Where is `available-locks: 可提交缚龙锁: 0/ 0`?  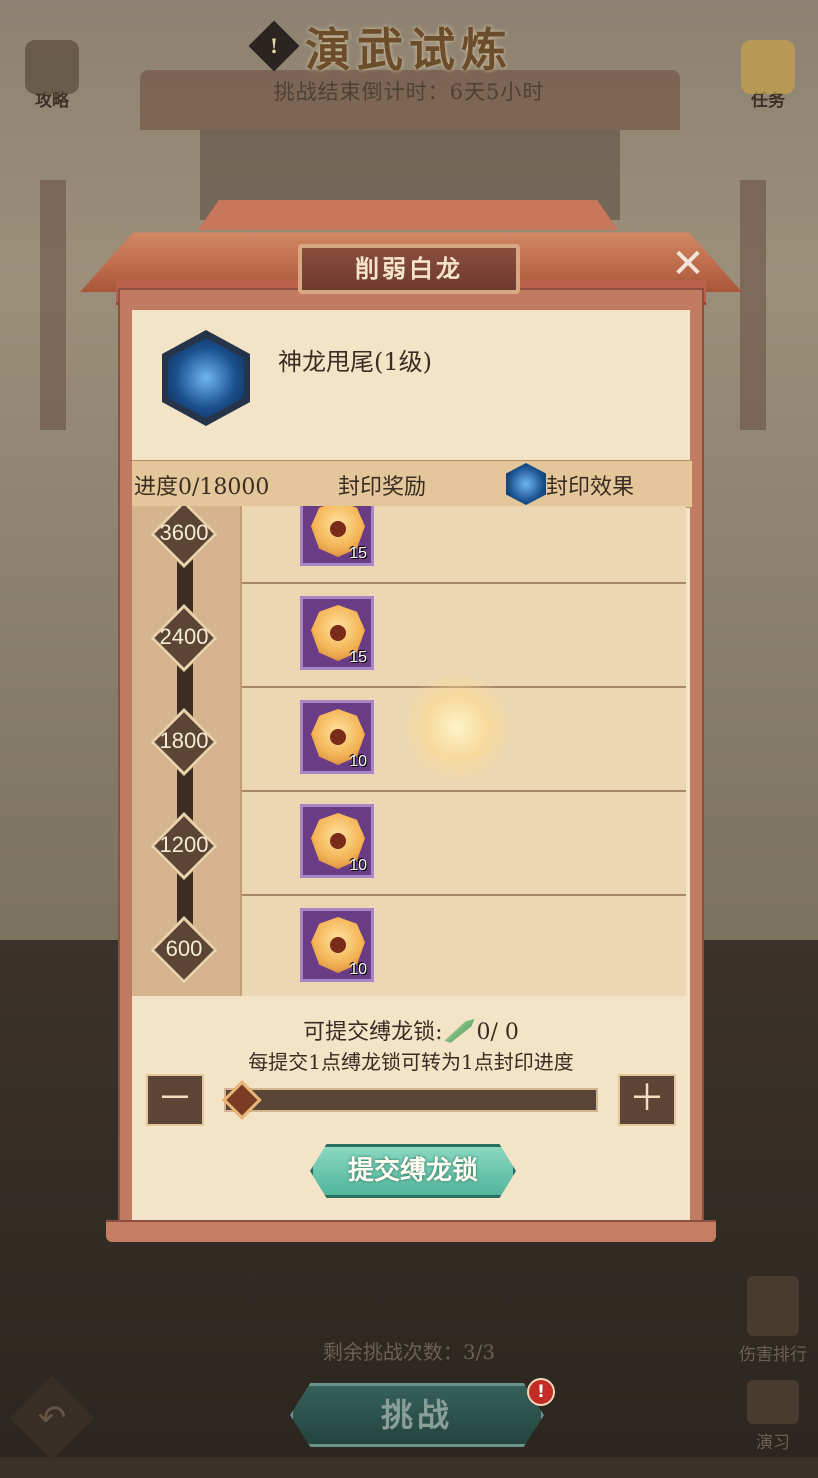
available-locks: 可提交缚龙锁: 0/ 0 is located at coordinates (411, 1030).